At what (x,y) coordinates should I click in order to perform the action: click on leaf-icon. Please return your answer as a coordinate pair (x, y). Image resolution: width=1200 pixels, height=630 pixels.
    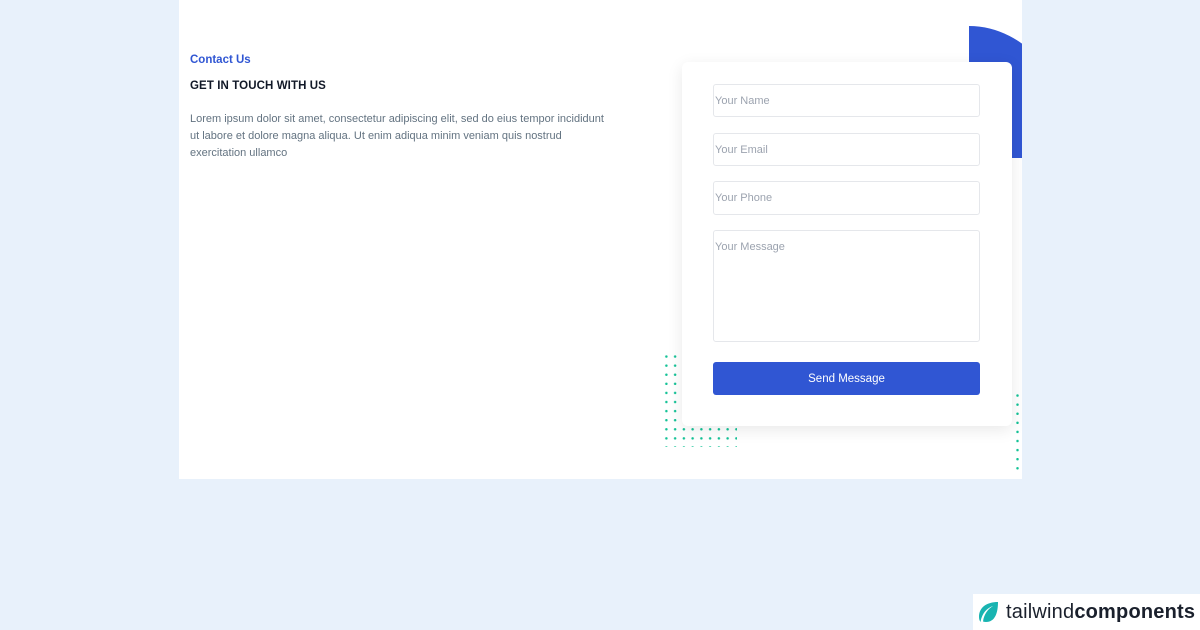
    Looking at the image, I should click on (988, 612).